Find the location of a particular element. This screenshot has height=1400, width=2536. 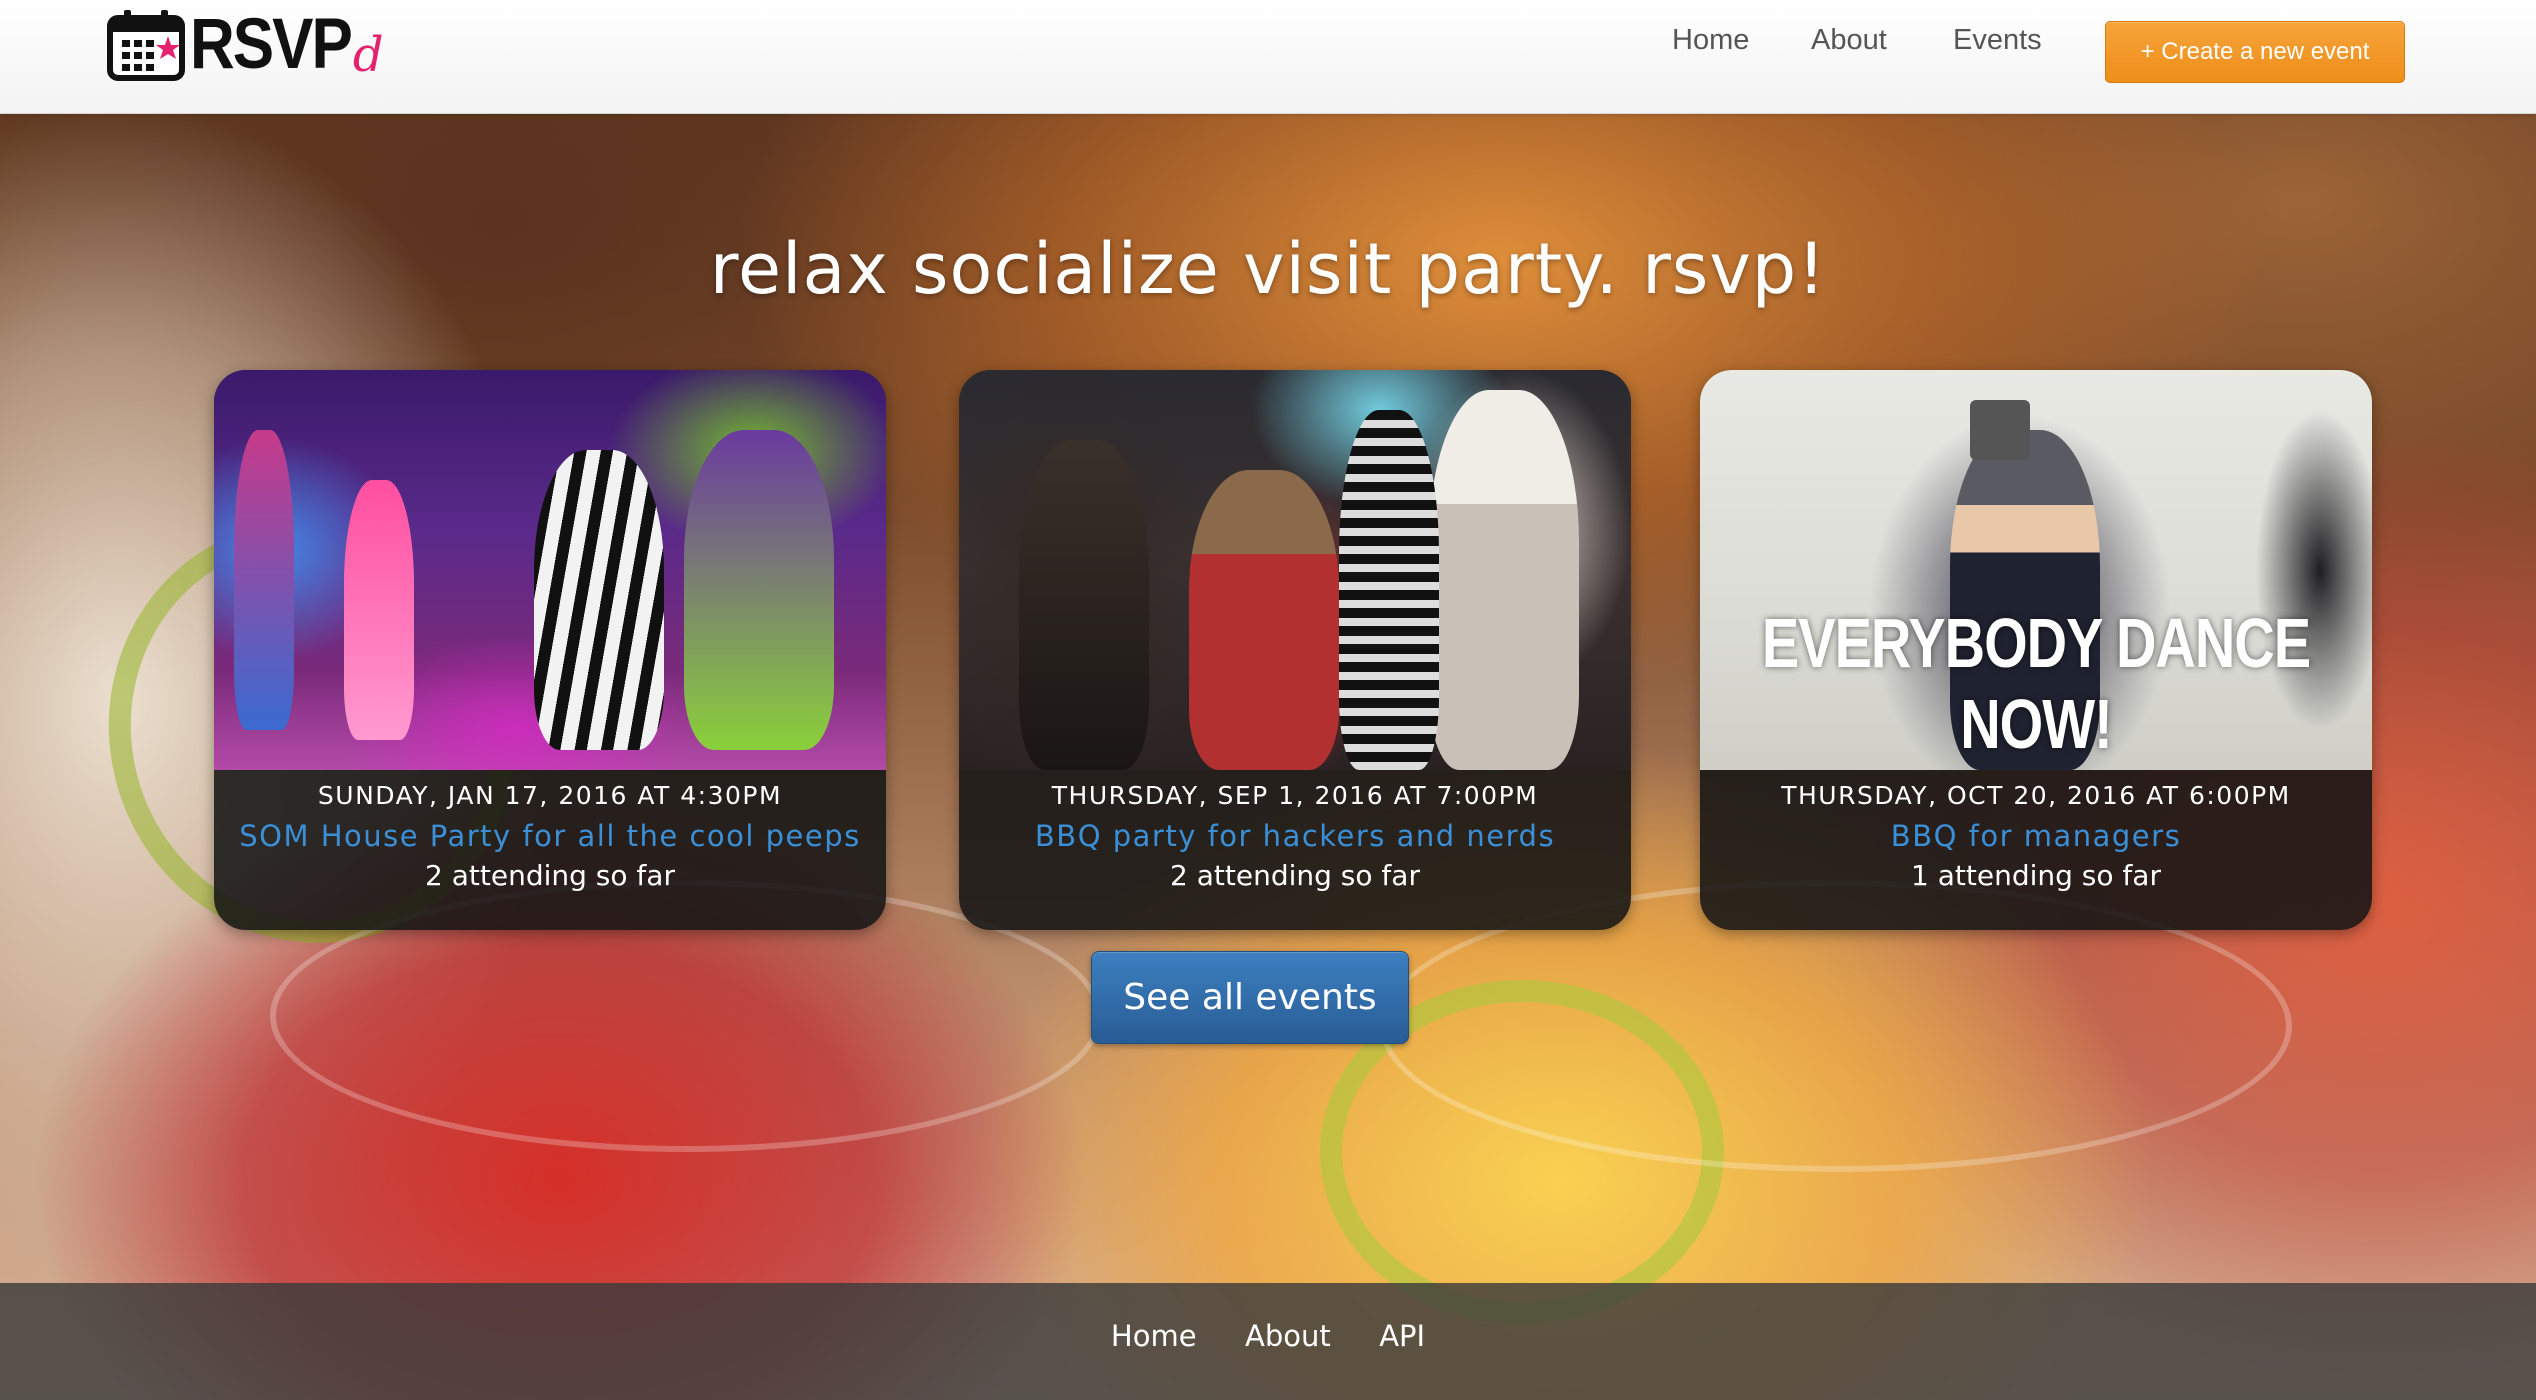

nav-home-link: Home is located at coordinates (1710, 40).